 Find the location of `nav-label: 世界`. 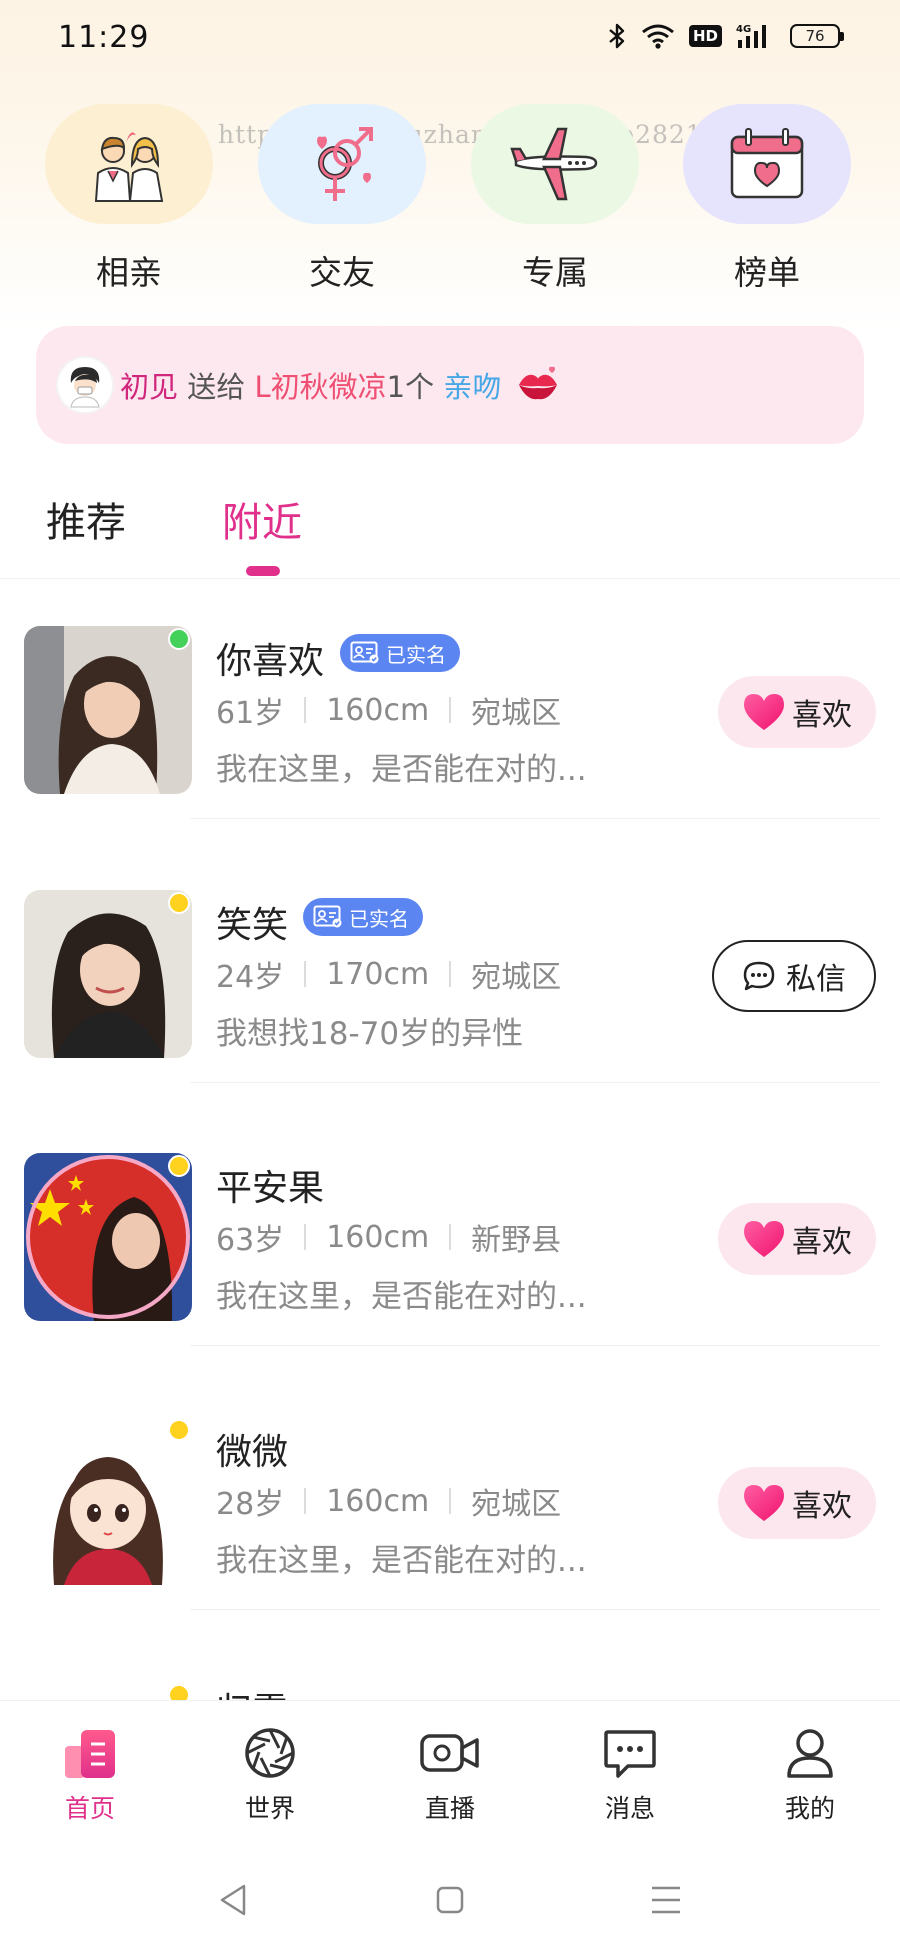

nav-label: 世界 is located at coordinates (269, 1808).